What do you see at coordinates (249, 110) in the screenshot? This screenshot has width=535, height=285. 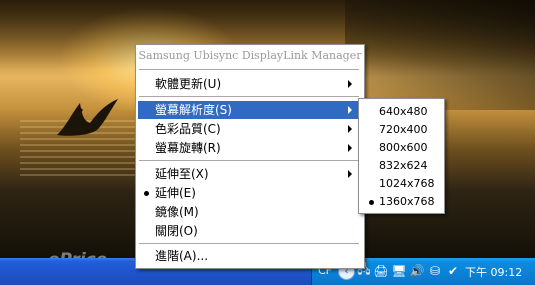 I see `menu-item-screen-resolution: 螢幕解析度(S)` at bounding box center [249, 110].